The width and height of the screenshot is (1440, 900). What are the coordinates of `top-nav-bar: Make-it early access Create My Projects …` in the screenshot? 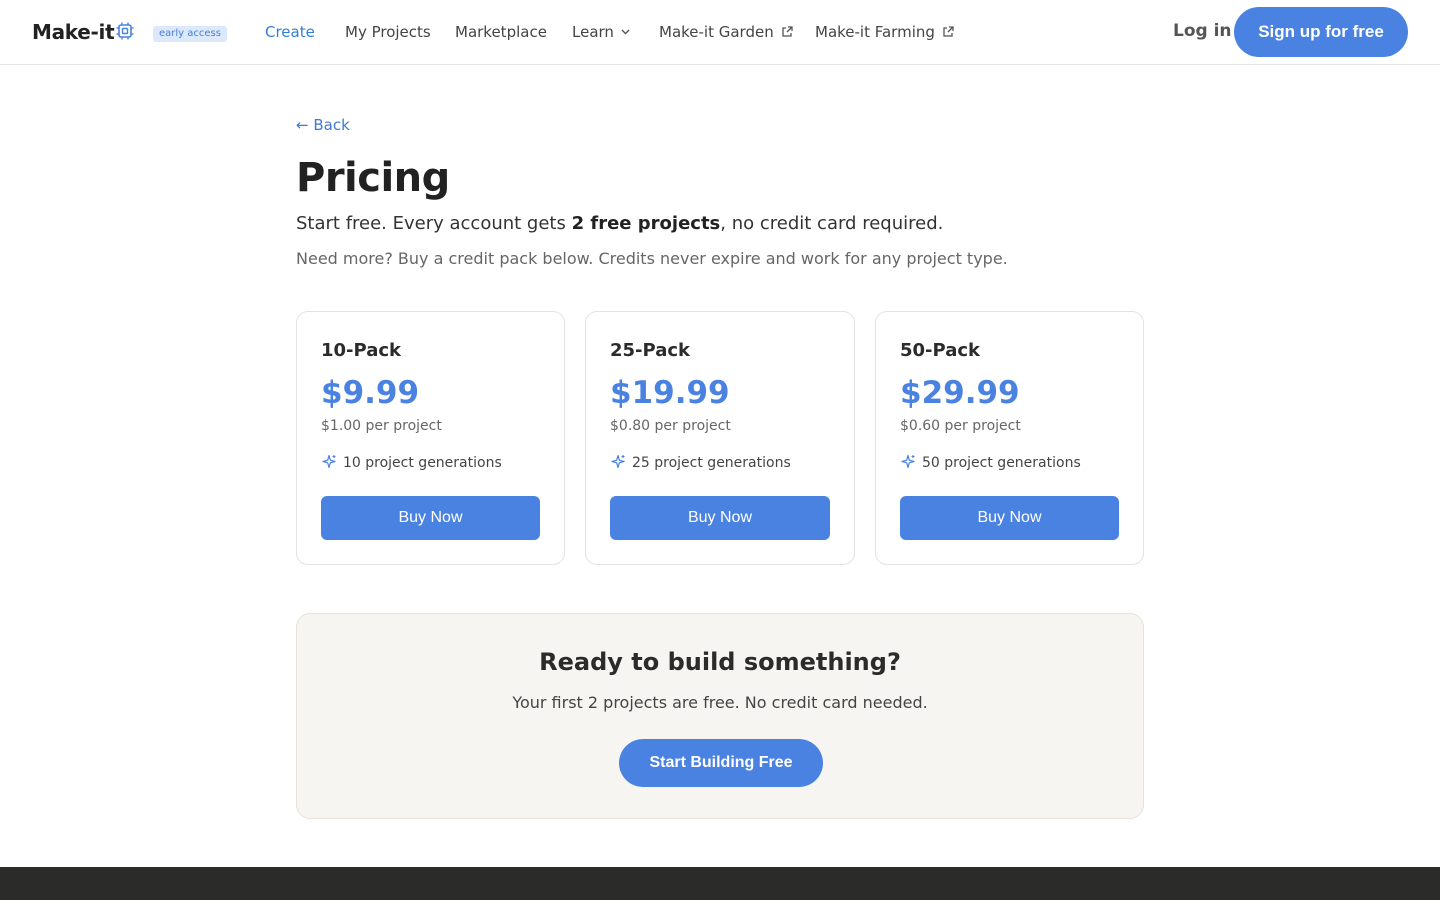 It's located at (720, 32).